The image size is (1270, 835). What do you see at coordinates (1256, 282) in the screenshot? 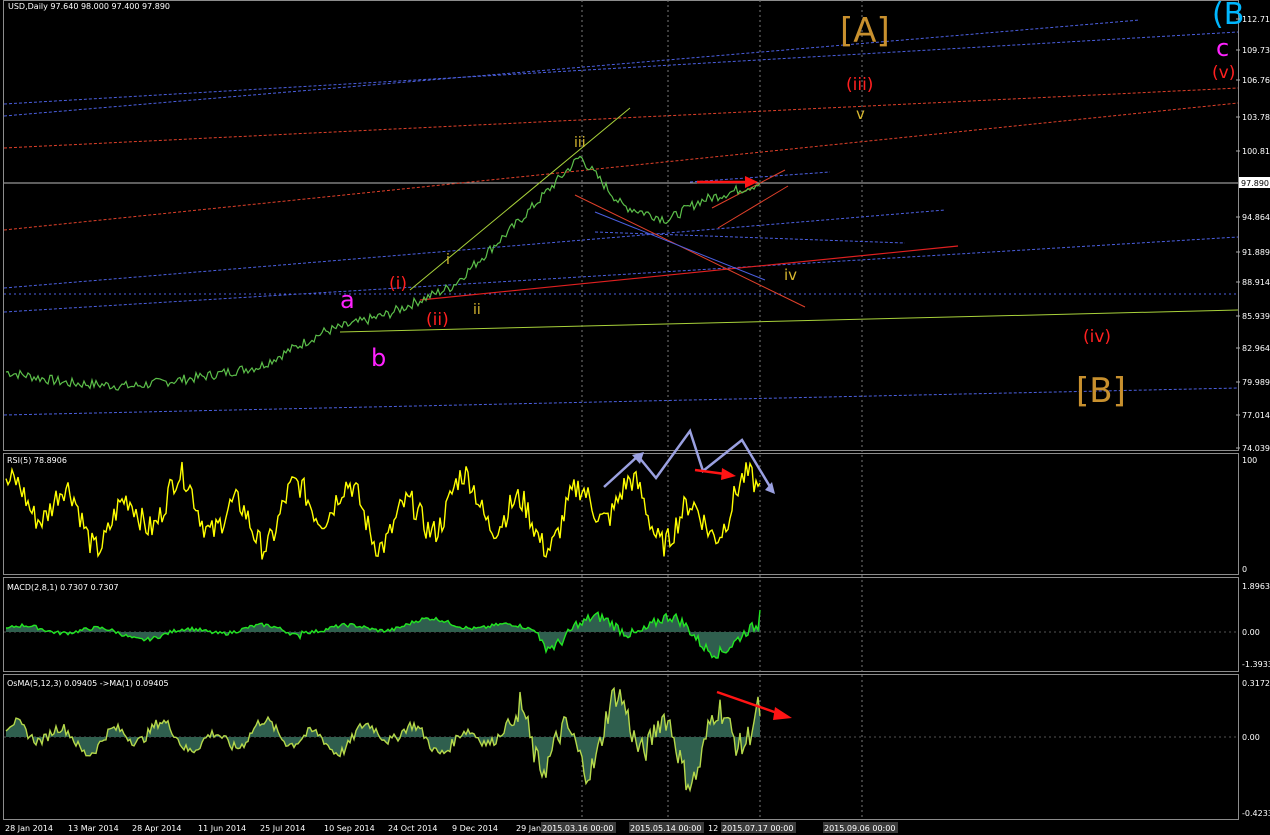
I see `price-tick-label: 88.914` at bounding box center [1256, 282].